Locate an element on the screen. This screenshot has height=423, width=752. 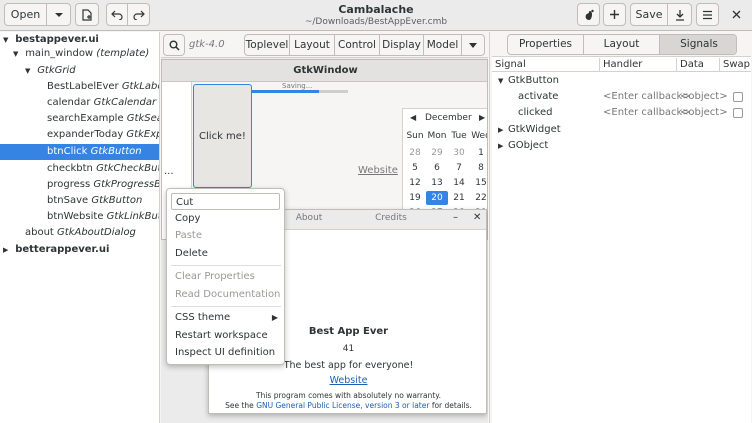
calendar-day: 6 is located at coordinates (437, 168).